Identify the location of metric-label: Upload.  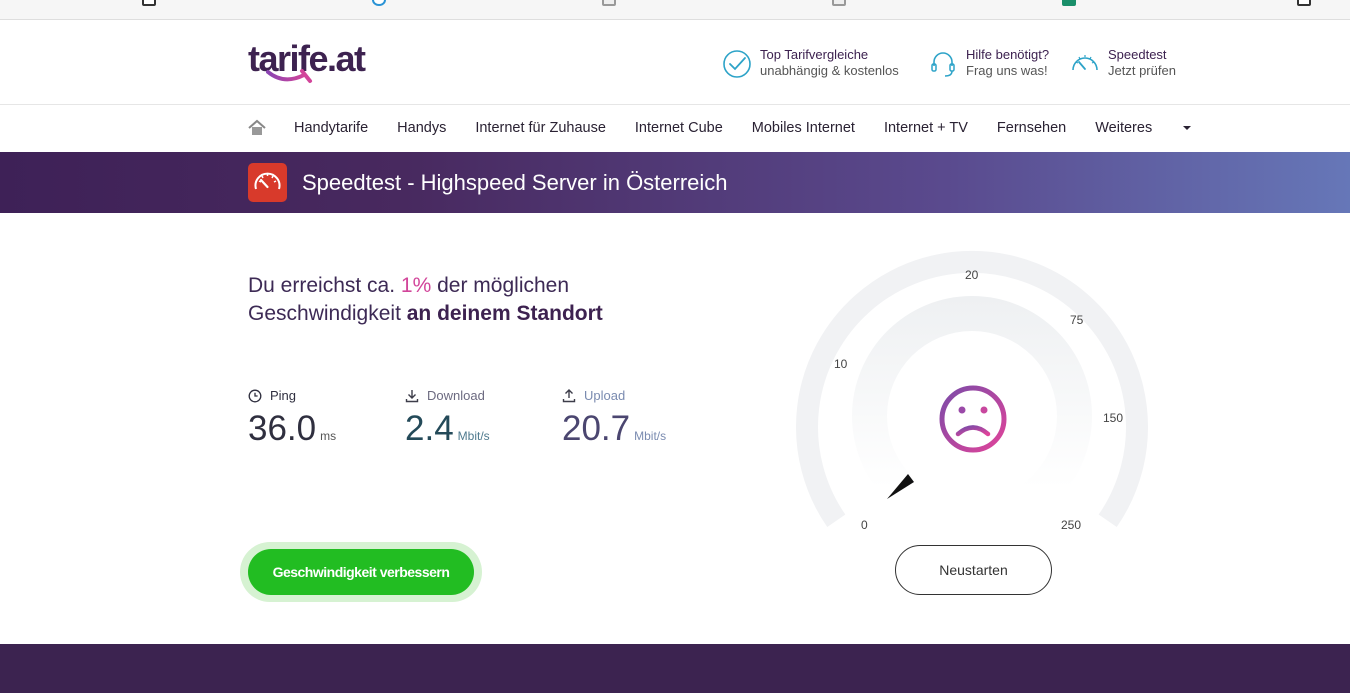
(605, 395).